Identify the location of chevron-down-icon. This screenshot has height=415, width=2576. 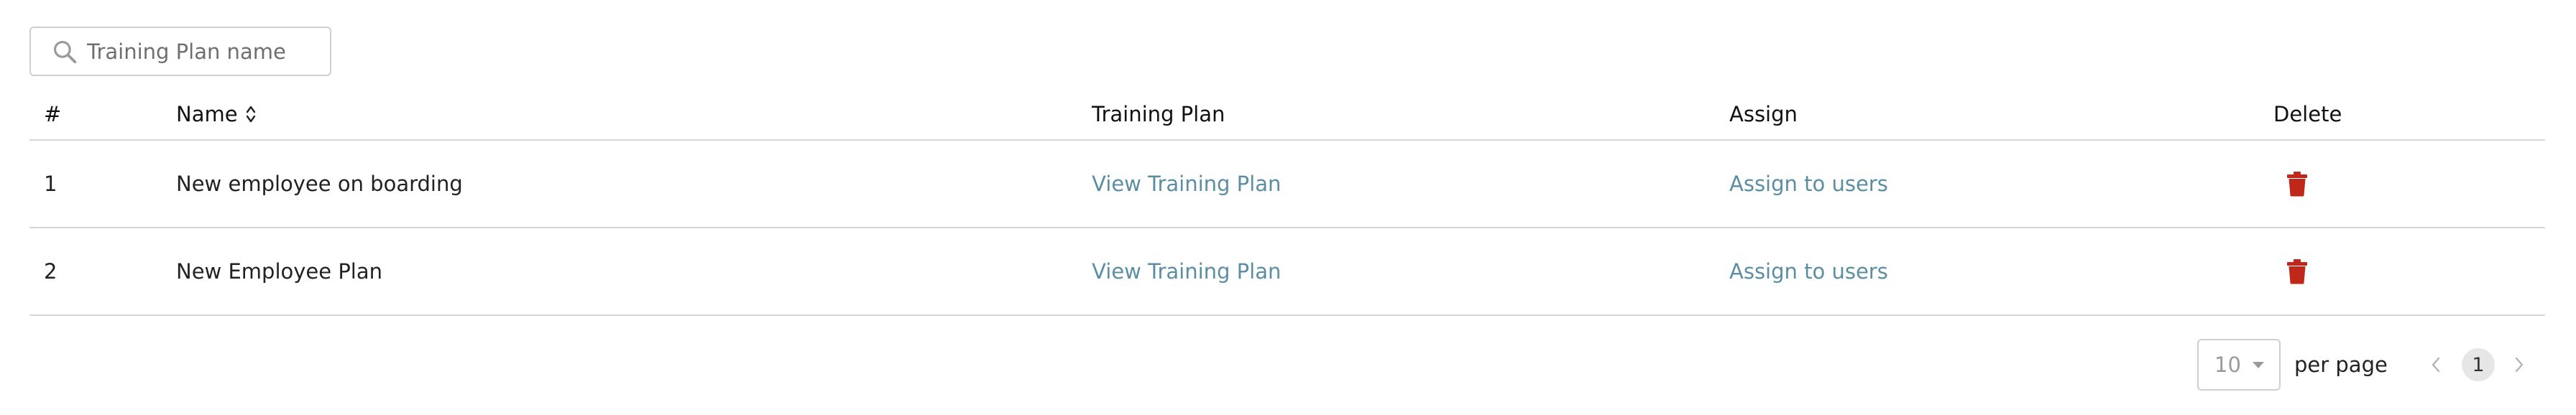
(2258, 364).